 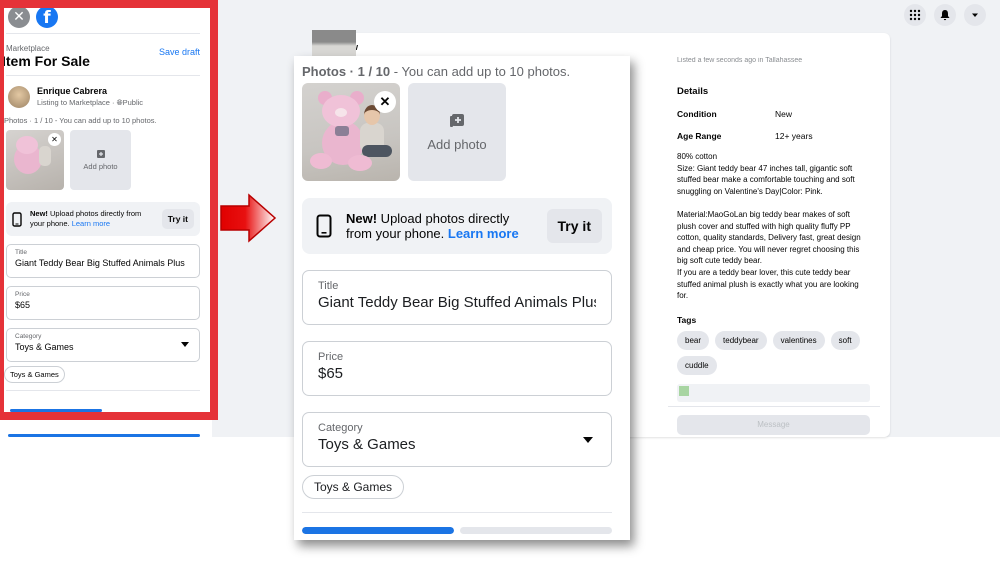 What do you see at coordinates (77, 102) in the screenshot?
I see `listing-target-text: Listing to Marketplace ·` at bounding box center [77, 102].